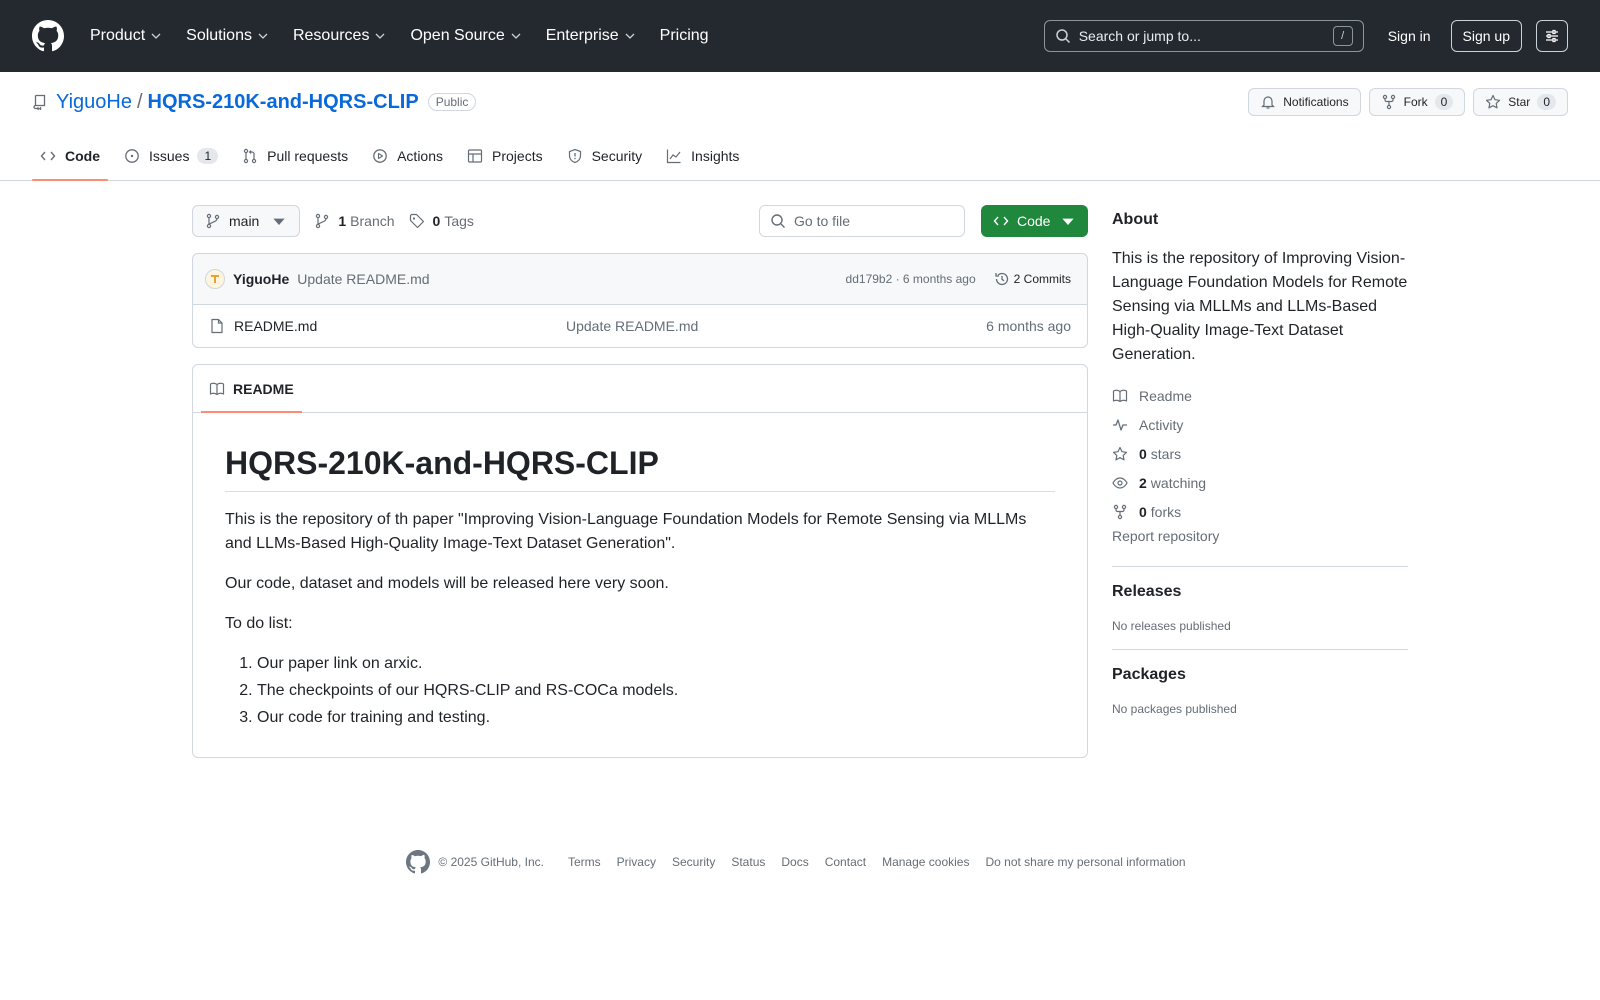 The width and height of the screenshot is (1600, 1000). What do you see at coordinates (246, 221) in the screenshot?
I see `branch-select-button: main` at bounding box center [246, 221].